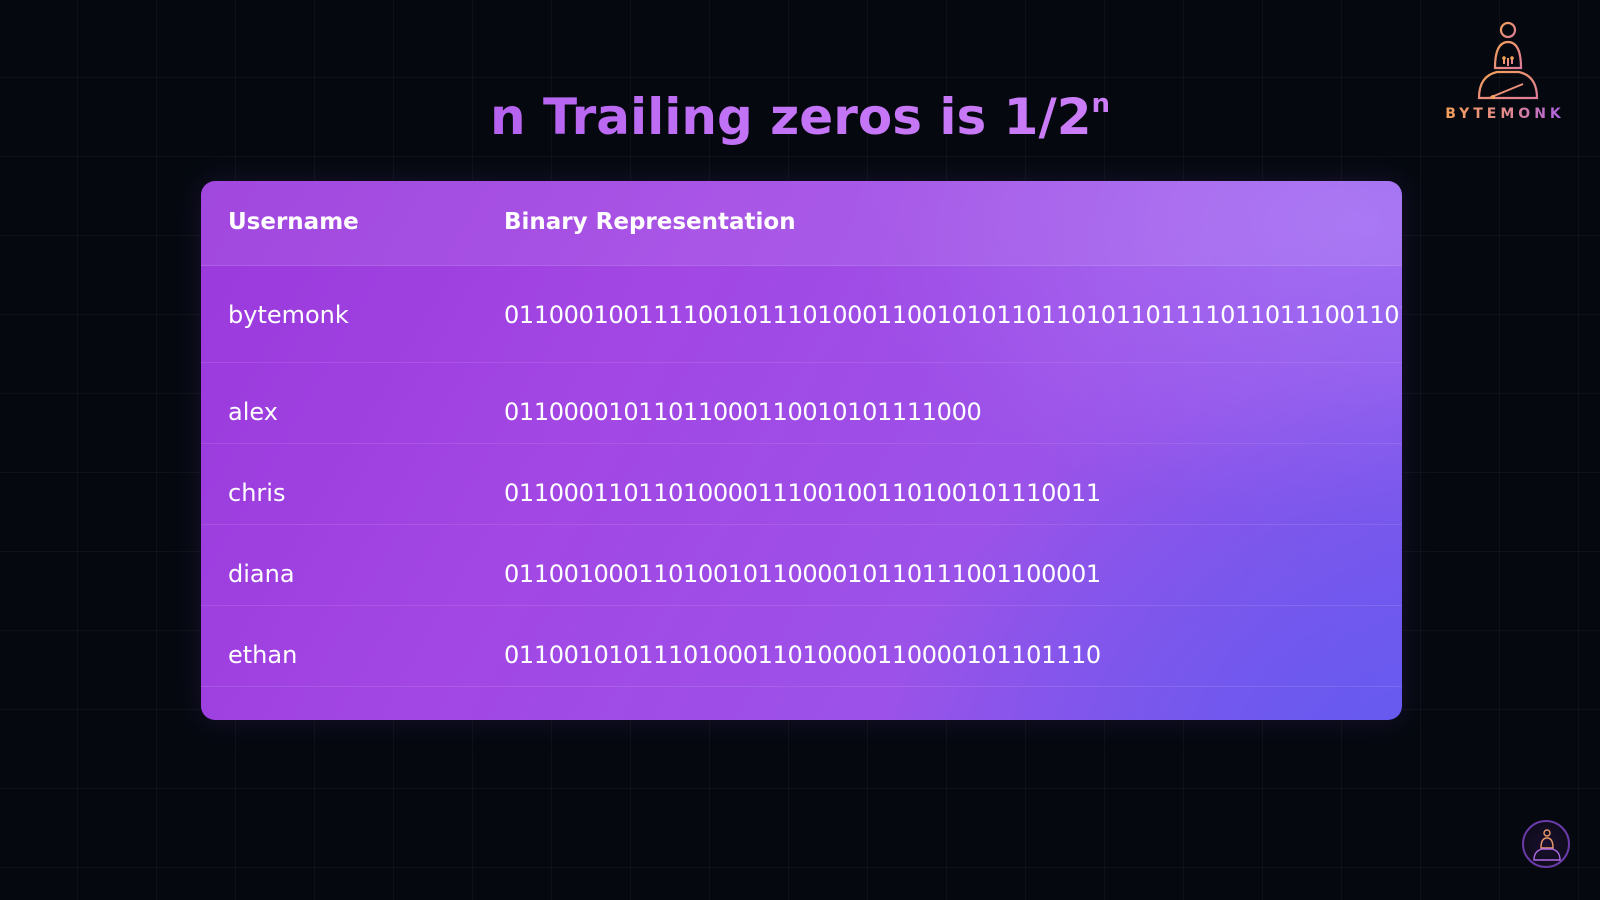 Image resolution: width=1600 pixels, height=900 pixels. What do you see at coordinates (293, 222) in the screenshot?
I see `header-username: Username` at bounding box center [293, 222].